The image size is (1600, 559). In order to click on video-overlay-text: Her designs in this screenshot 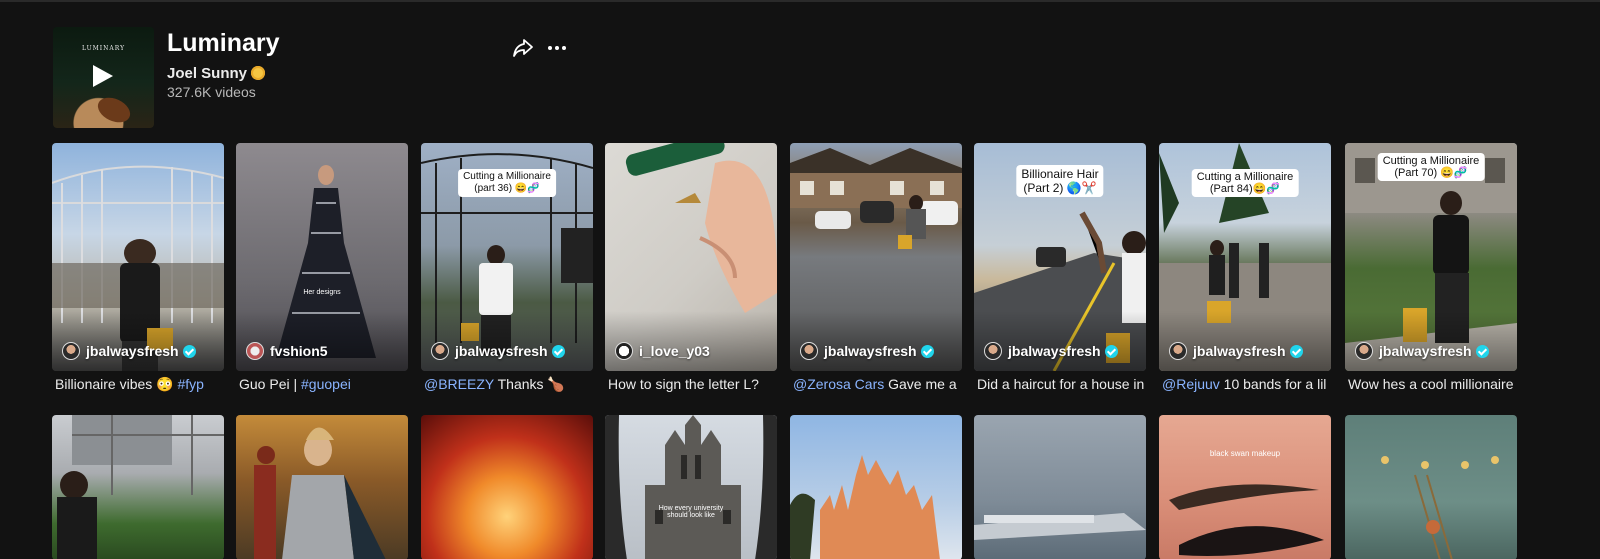, I will do `click(322, 292)`.